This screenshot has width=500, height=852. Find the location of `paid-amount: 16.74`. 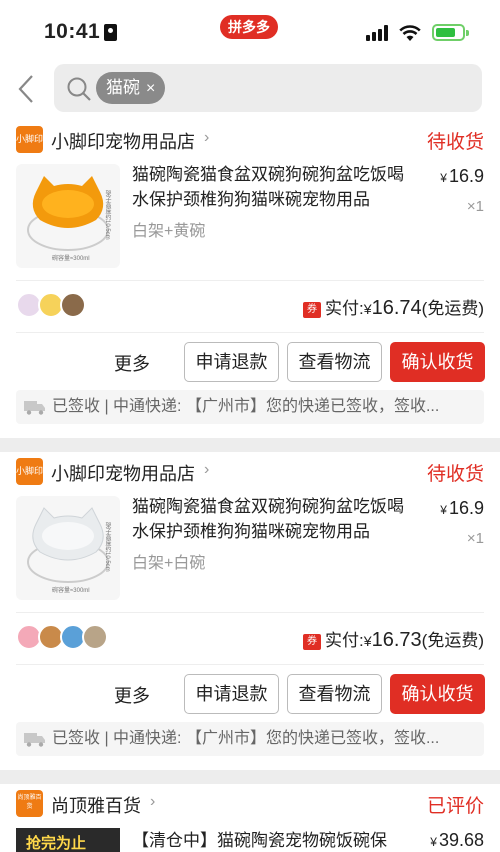

paid-amount: 16.74 is located at coordinates (396, 308).